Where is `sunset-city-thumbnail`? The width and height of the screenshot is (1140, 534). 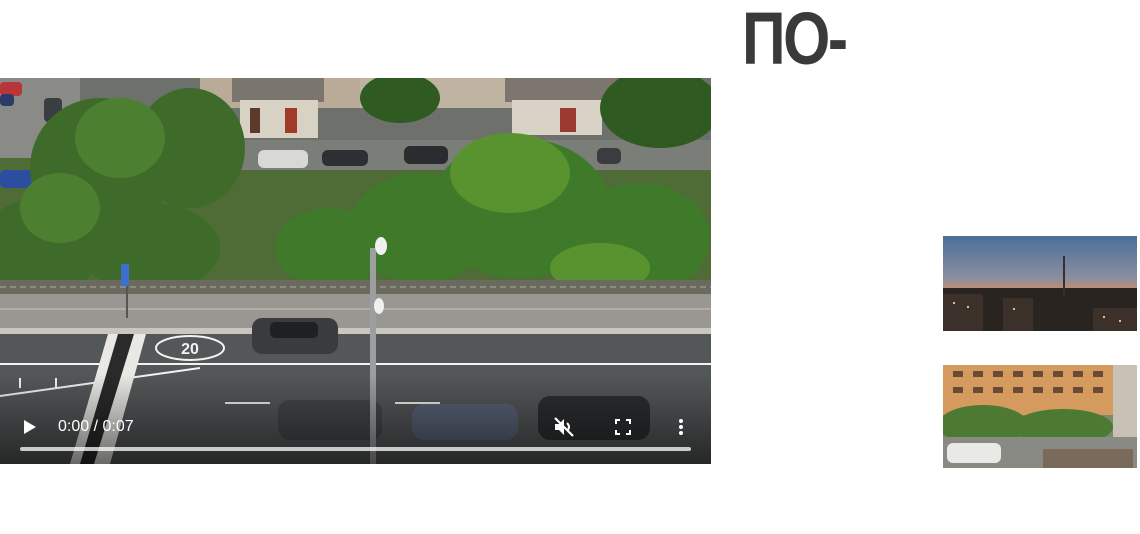
sunset-city-thumbnail is located at coordinates (1040, 283).